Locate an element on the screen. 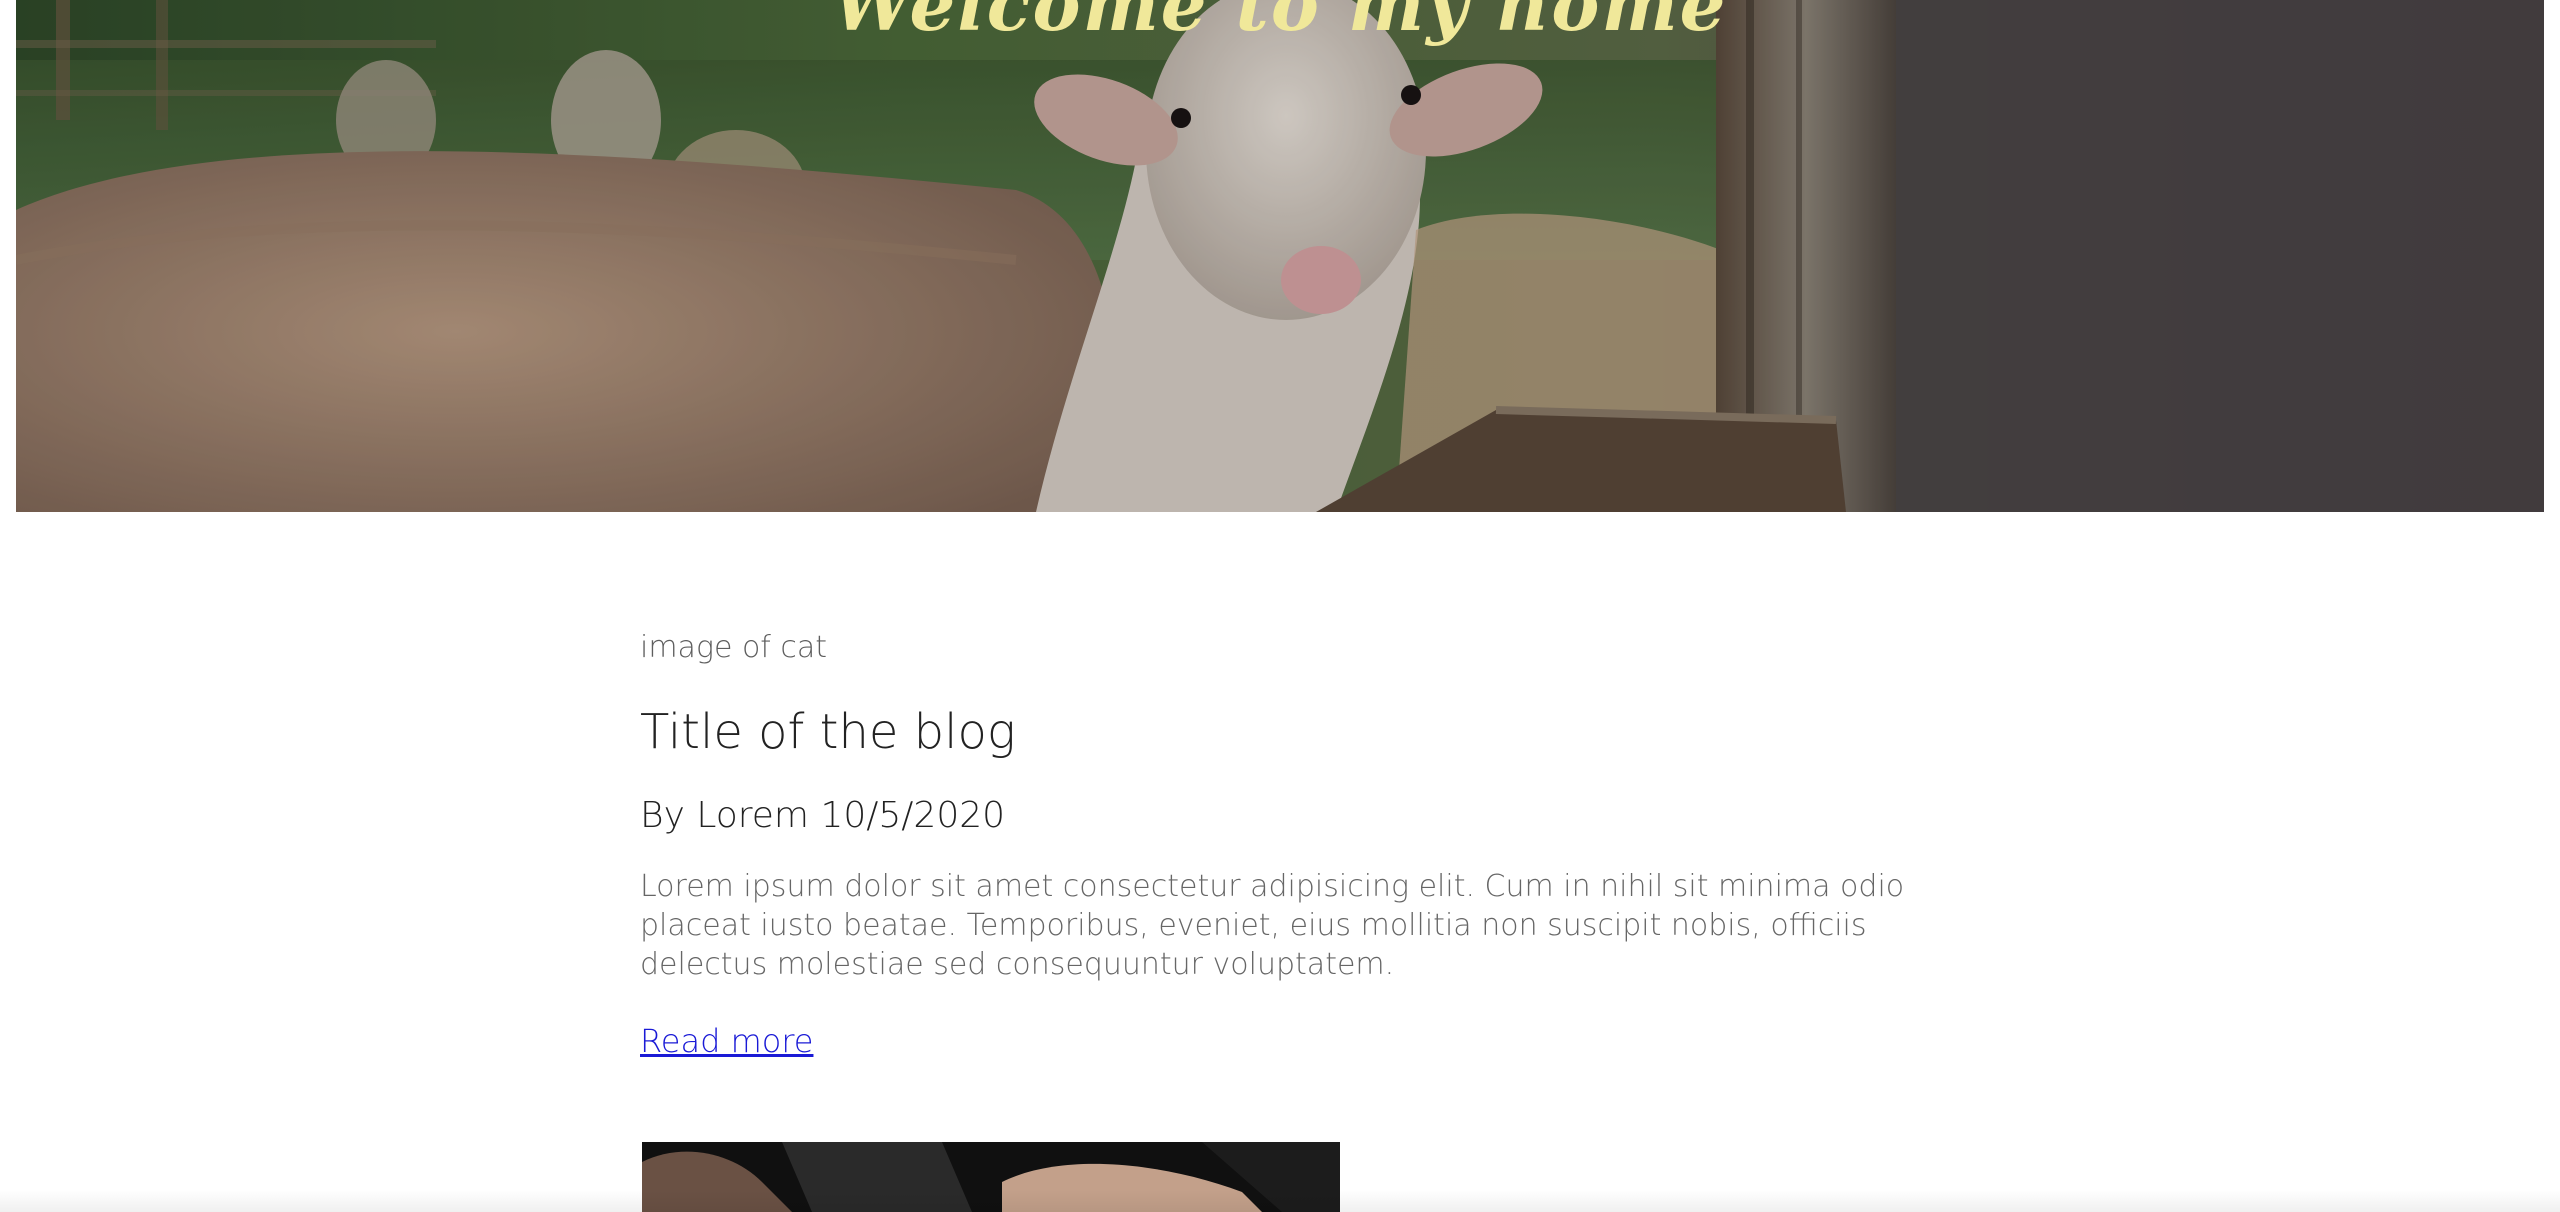 The height and width of the screenshot is (1212, 2560). read-more-link: Read more is located at coordinates (726, 1041).